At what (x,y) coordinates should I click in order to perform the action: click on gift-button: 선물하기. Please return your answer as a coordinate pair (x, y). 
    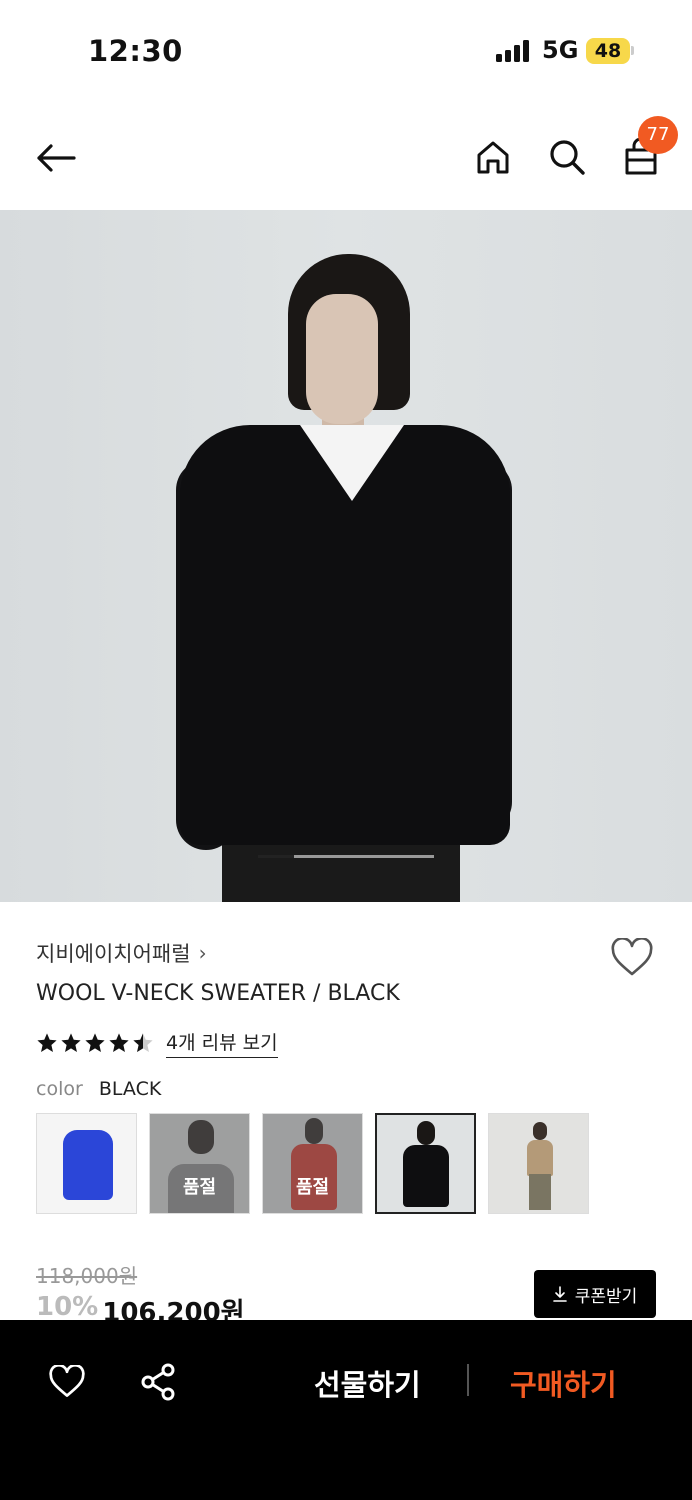
    Looking at the image, I should click on (367, 1383).